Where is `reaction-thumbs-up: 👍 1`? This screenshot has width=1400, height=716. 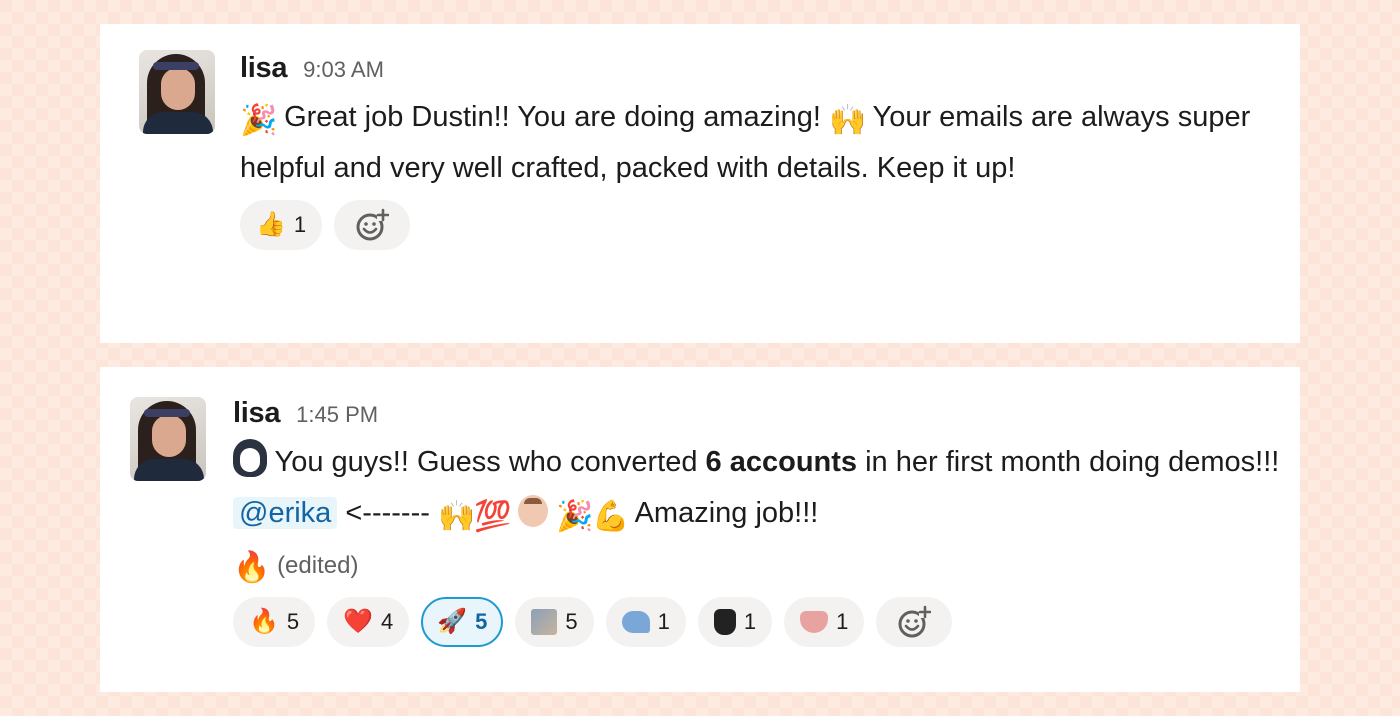 reaction-thumbs-up: 👍 1 is located at coordinates (281, 225).